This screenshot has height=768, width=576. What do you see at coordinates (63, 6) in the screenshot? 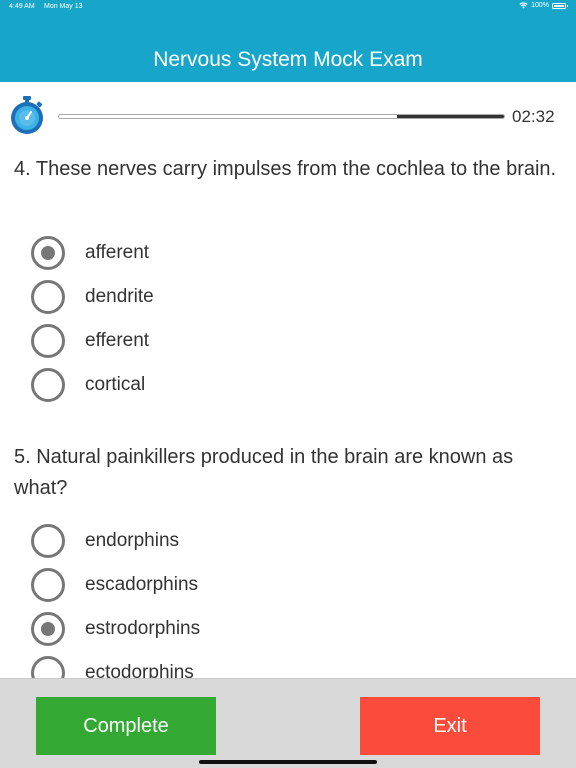
I see `status-date: Mon May 13` at bounding box center [63, 6].